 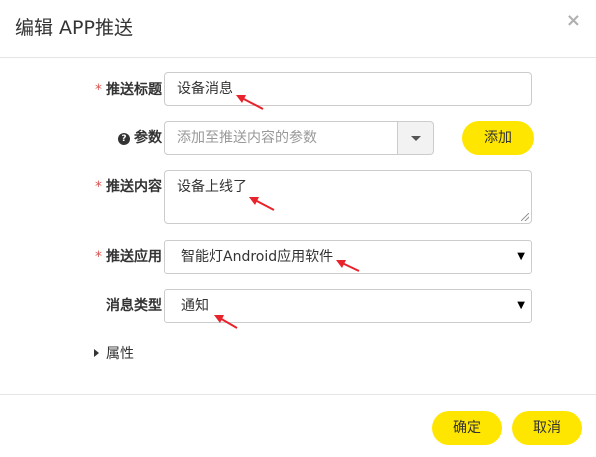 What do you see at coordinates (74, 28) in the screenshot?
I see `dialog-title: 编辑 APP推送` at bounding box center [74, 28].